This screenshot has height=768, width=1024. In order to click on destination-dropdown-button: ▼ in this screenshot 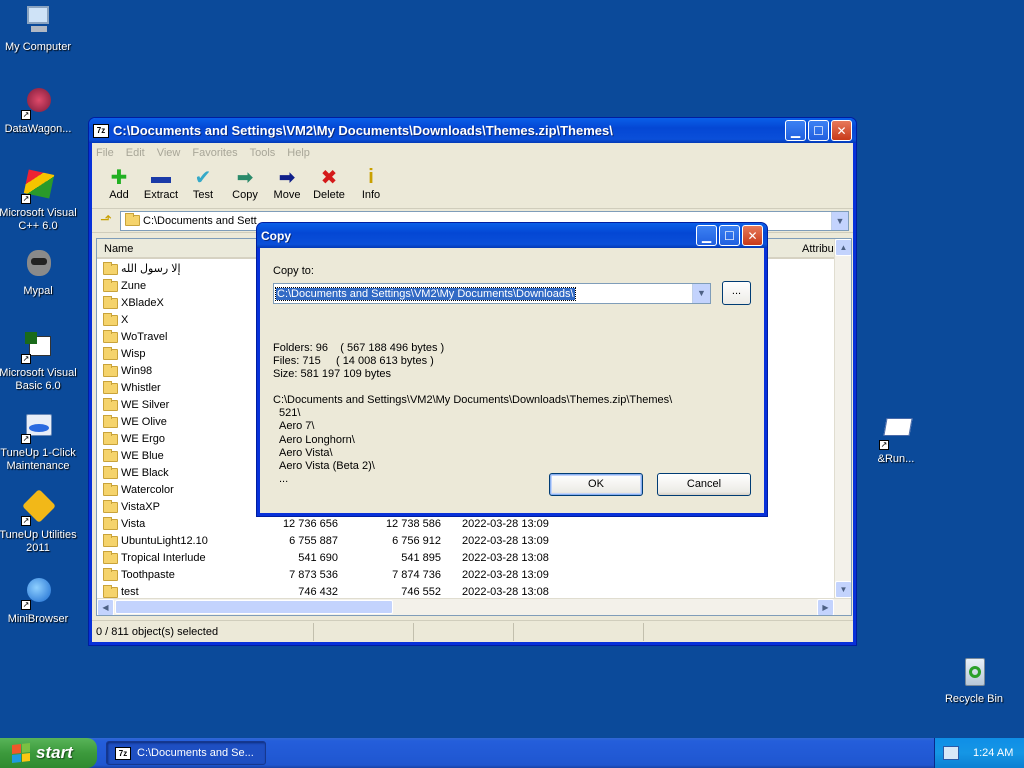, I will do `click(701, 293)`.